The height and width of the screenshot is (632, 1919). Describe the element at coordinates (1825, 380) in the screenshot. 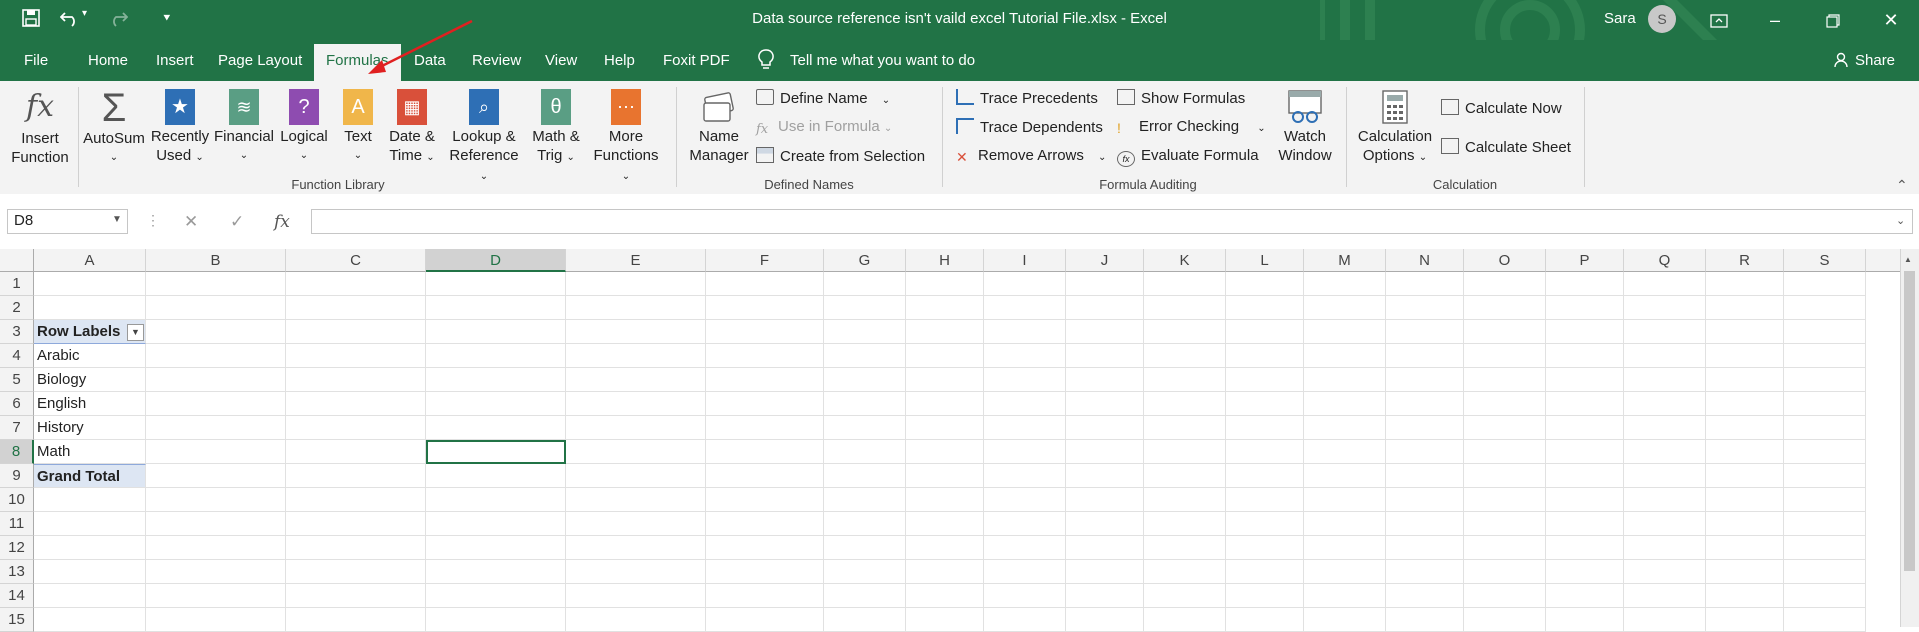

I see `cell-s5` at that location.